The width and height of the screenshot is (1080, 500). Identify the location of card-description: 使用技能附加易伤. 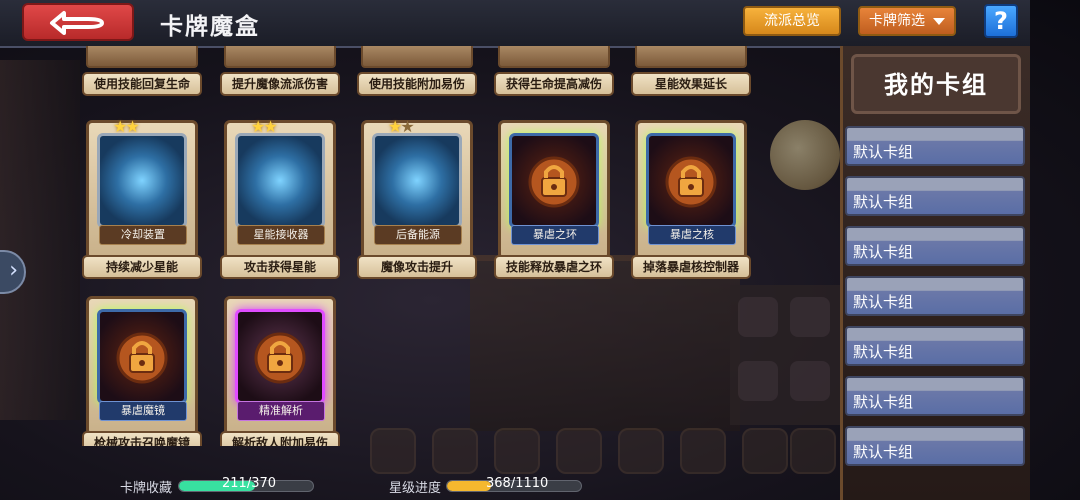
(417, 84).